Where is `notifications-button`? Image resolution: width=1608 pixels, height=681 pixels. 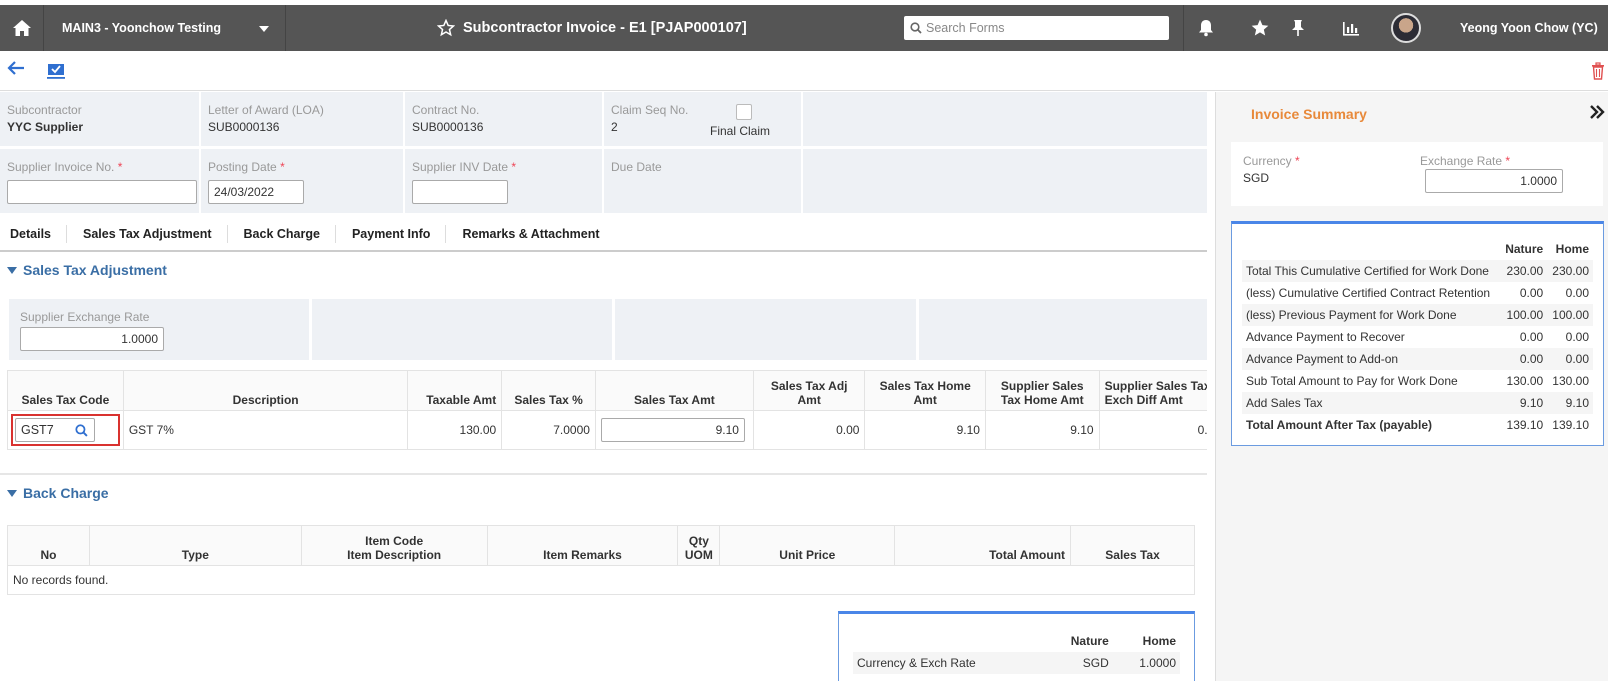 notifications-button is located at coordinates (1206, 28).